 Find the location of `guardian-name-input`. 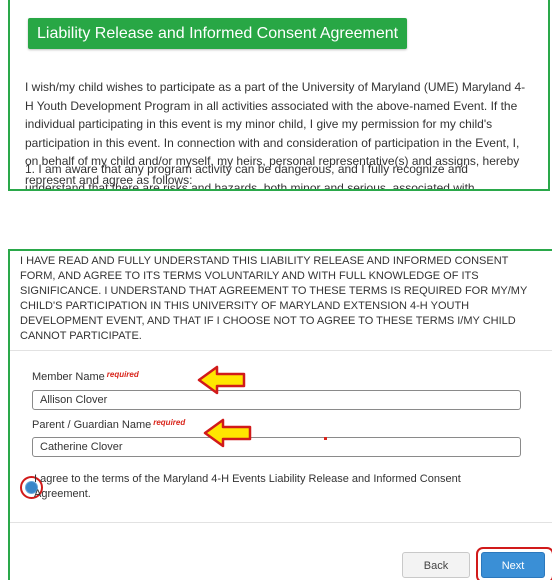

guardian-name-input is located at coordinates (276, 447).